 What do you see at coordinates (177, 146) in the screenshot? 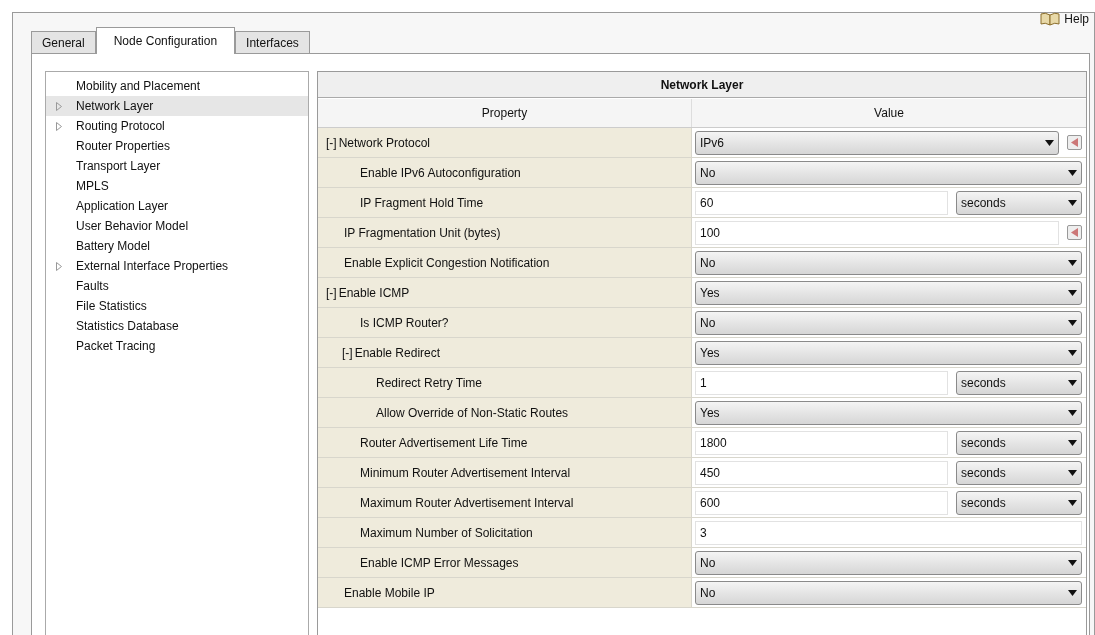
I see `tree-item: Router Properties` at bounding box center [177, 146].